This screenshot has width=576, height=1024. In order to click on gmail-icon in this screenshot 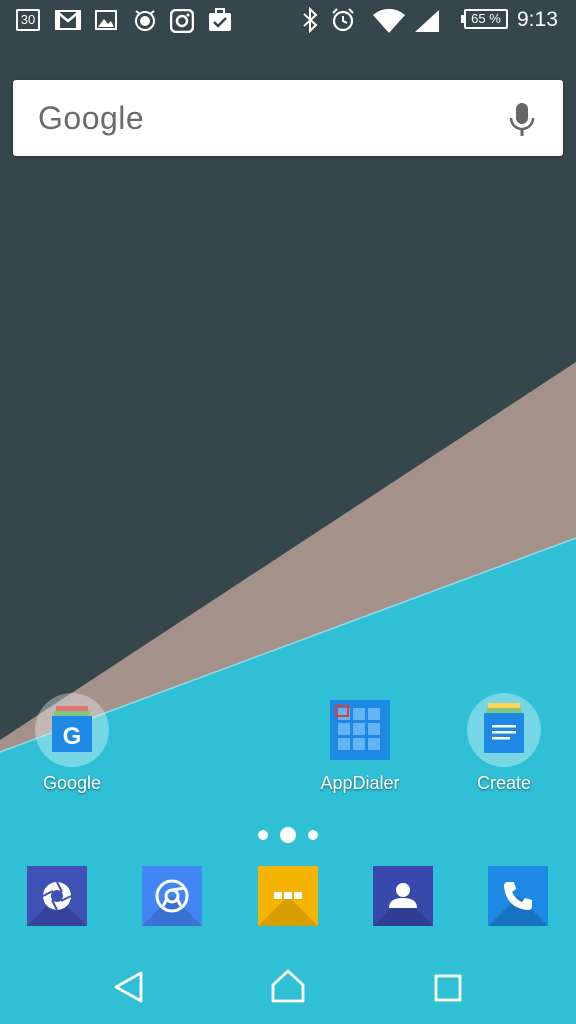, I will do `click(68, 20)`.